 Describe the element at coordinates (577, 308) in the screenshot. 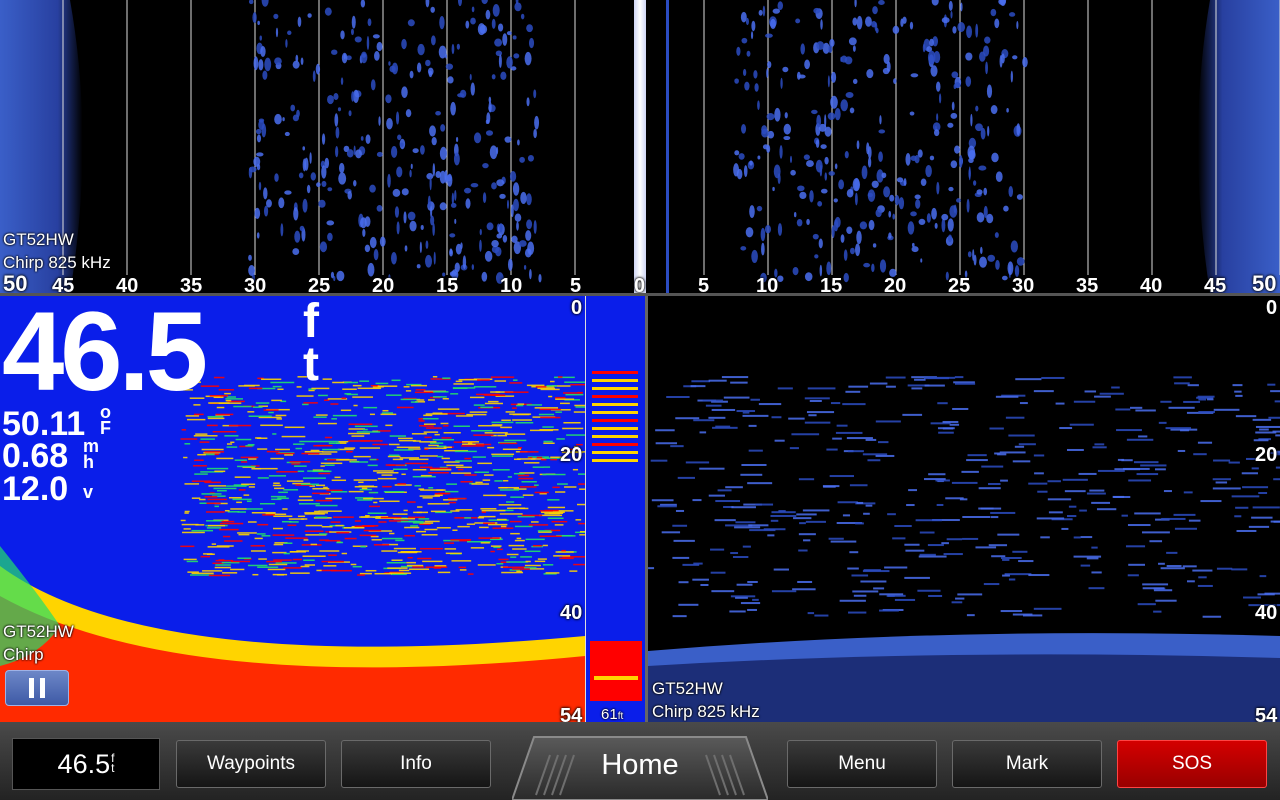

I see `trad-scale-0: 0` at that location.